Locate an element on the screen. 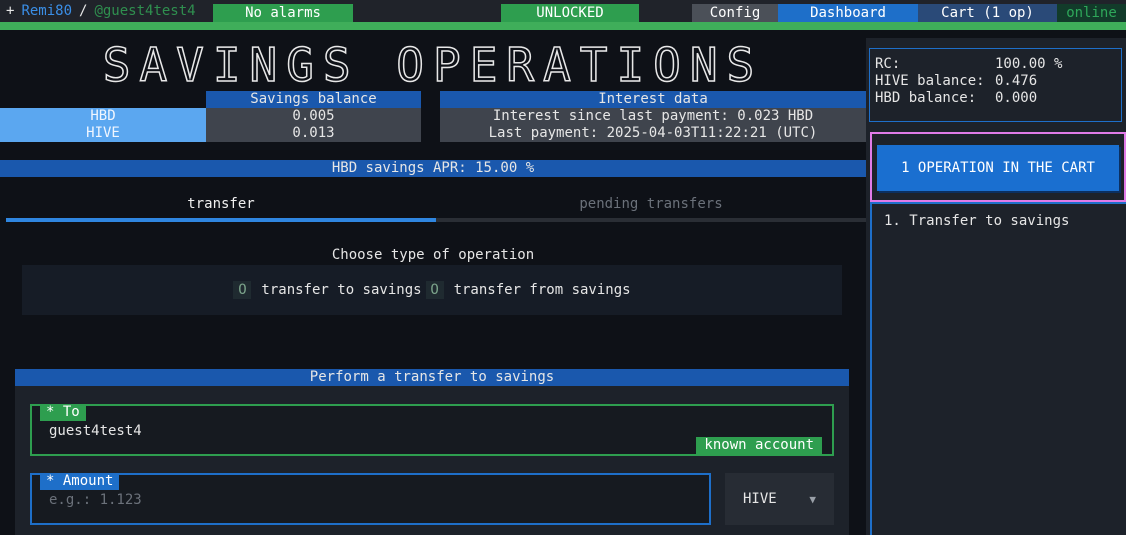 This screenshot has height=535, width=1126. account-info: + Remi80 / @guest4test4 is located at coordinates (101, 11).